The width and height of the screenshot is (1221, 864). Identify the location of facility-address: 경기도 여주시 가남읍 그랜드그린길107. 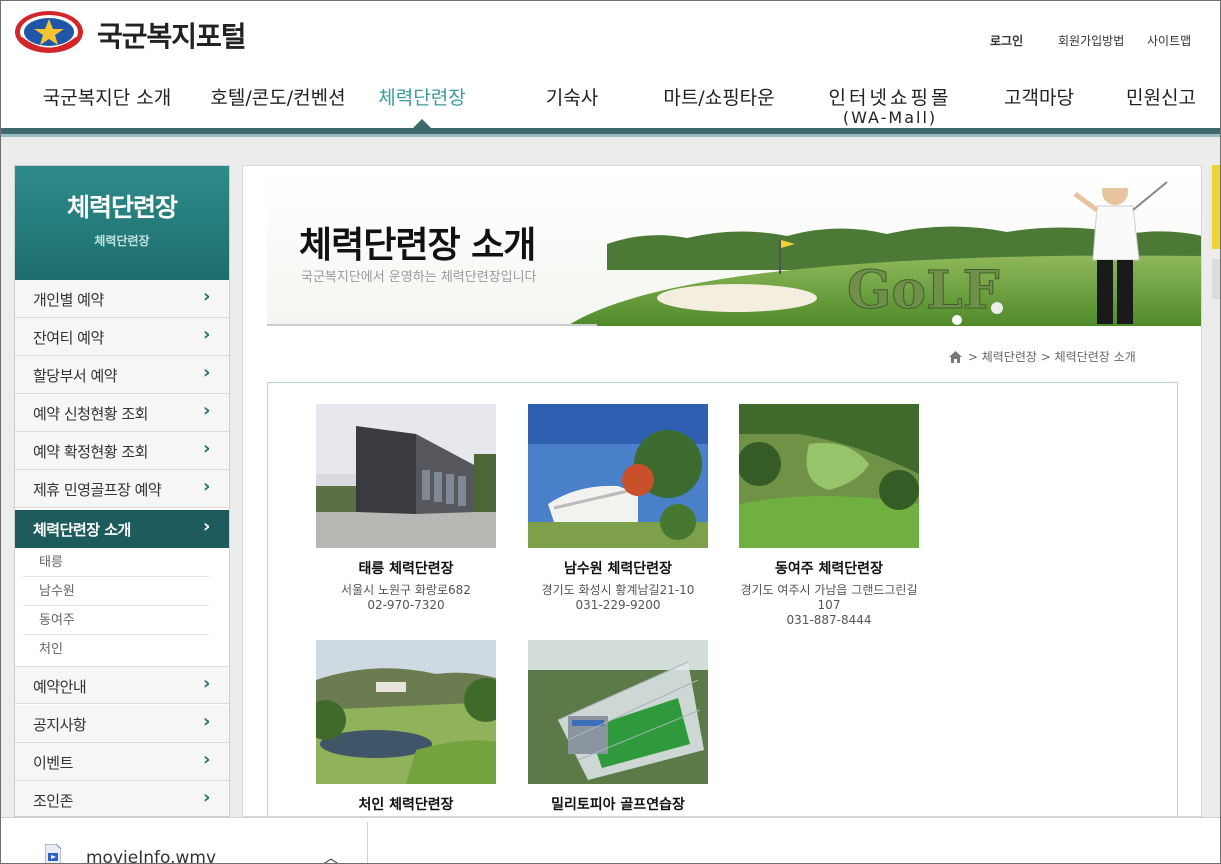
(829, 597).